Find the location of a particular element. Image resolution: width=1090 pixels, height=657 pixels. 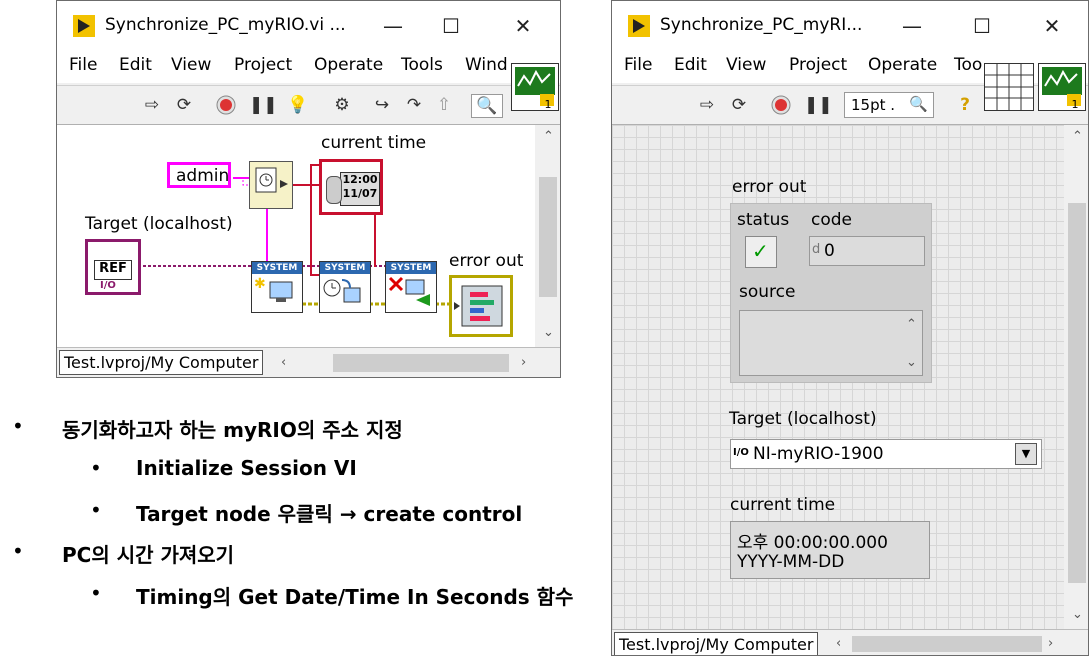

dropdown-arrow-icon: ▼ is located at coordinates (1026, 454).